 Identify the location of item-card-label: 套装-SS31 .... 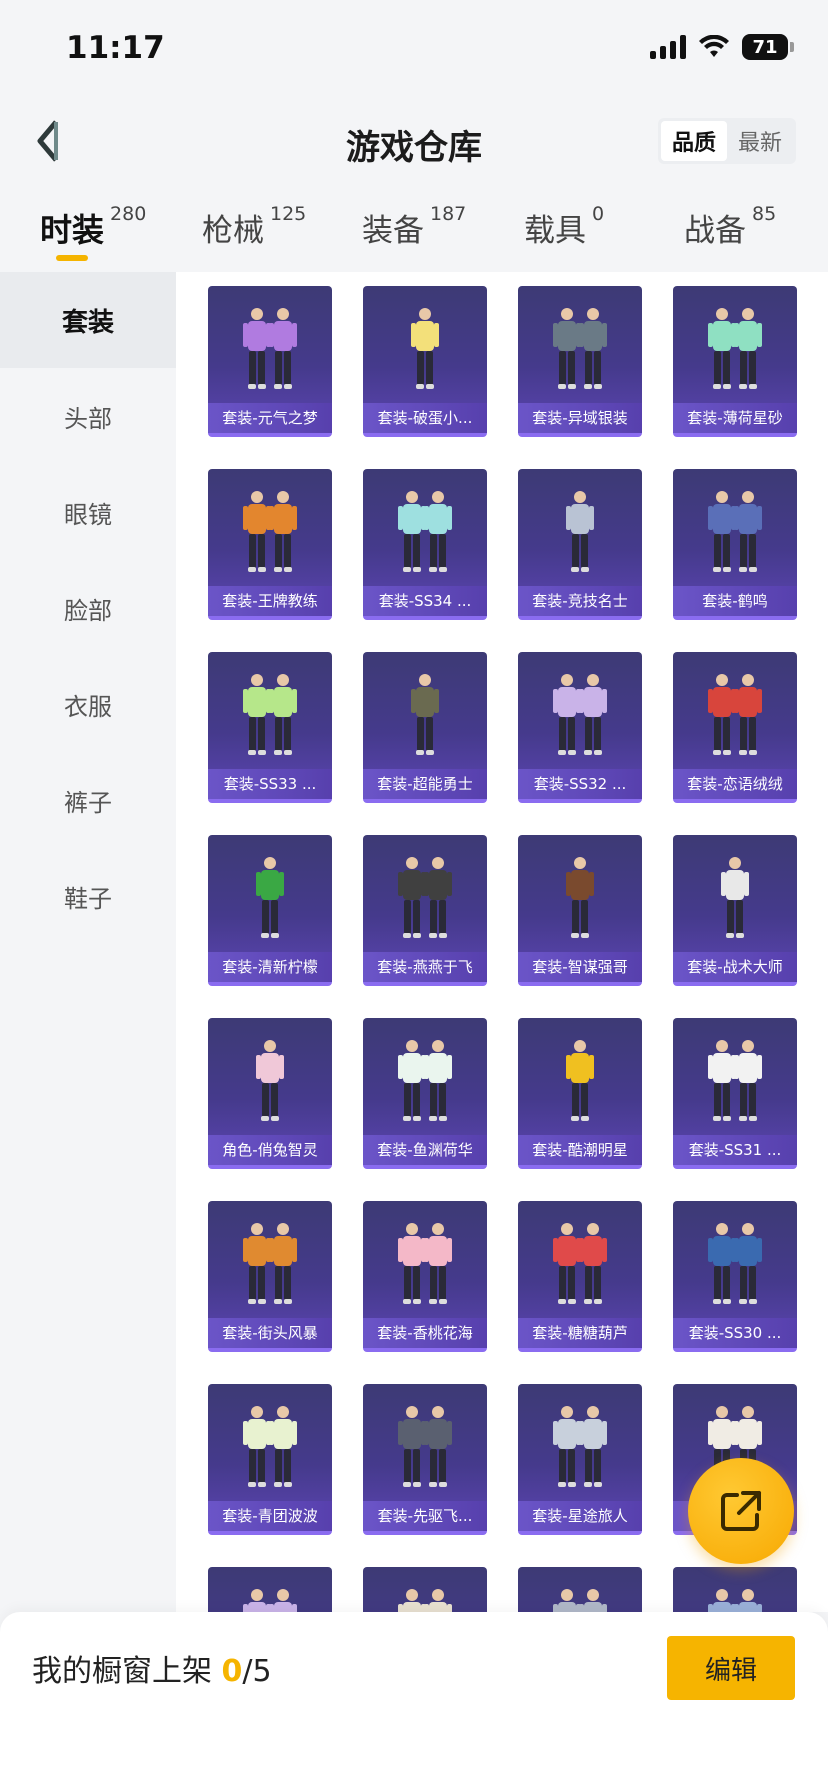
(735, 1150).